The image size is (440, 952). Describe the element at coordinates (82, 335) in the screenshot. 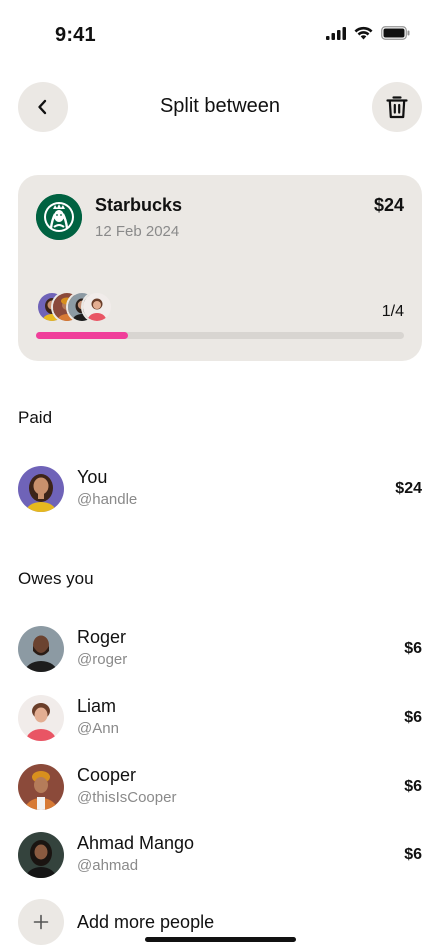

I see `split-progress-fill` at that location.